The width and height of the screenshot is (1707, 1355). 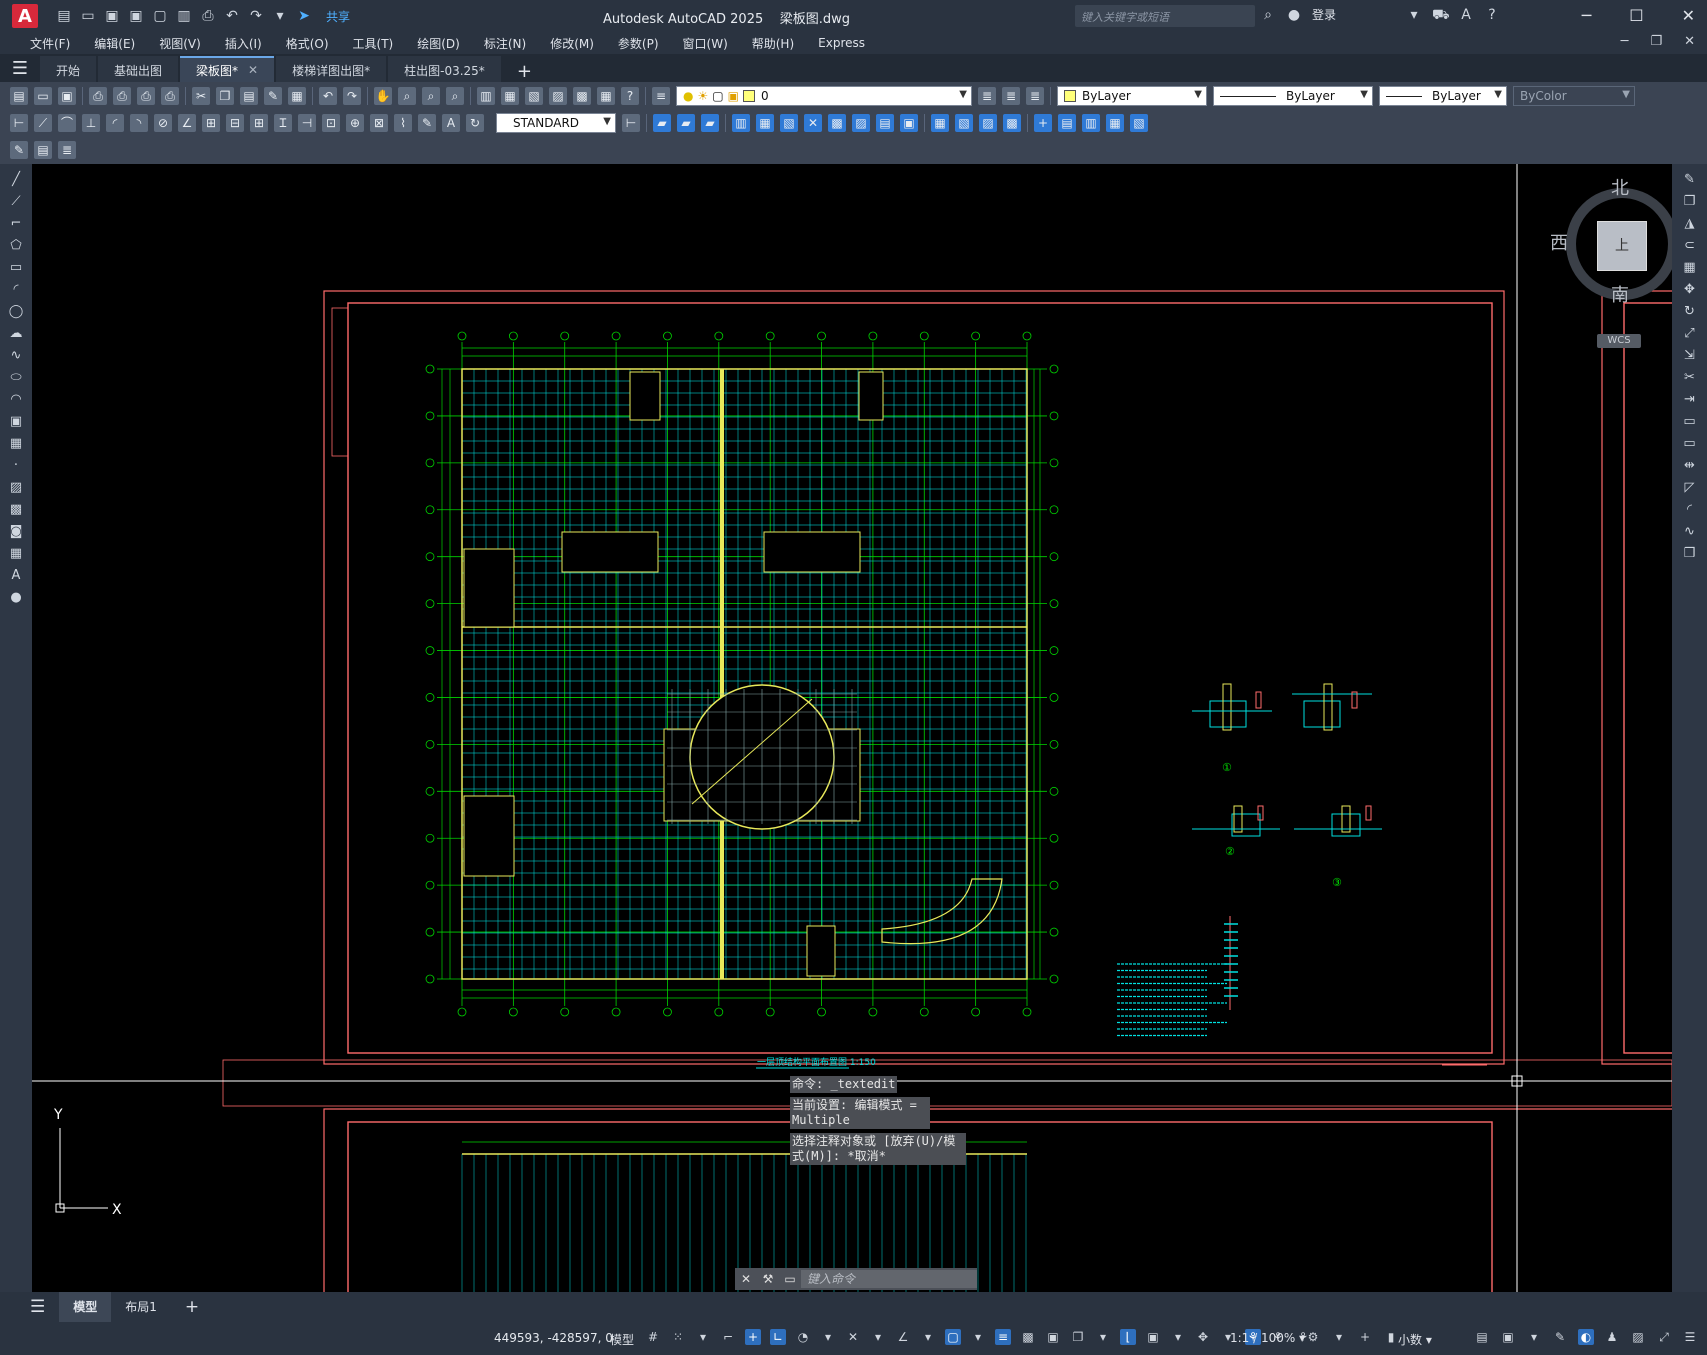 What do you see at coordinates (768, 1279) in the screenshot?
I see `customize-wrench-icon: ⚒` at bounding box center [768, 1279].